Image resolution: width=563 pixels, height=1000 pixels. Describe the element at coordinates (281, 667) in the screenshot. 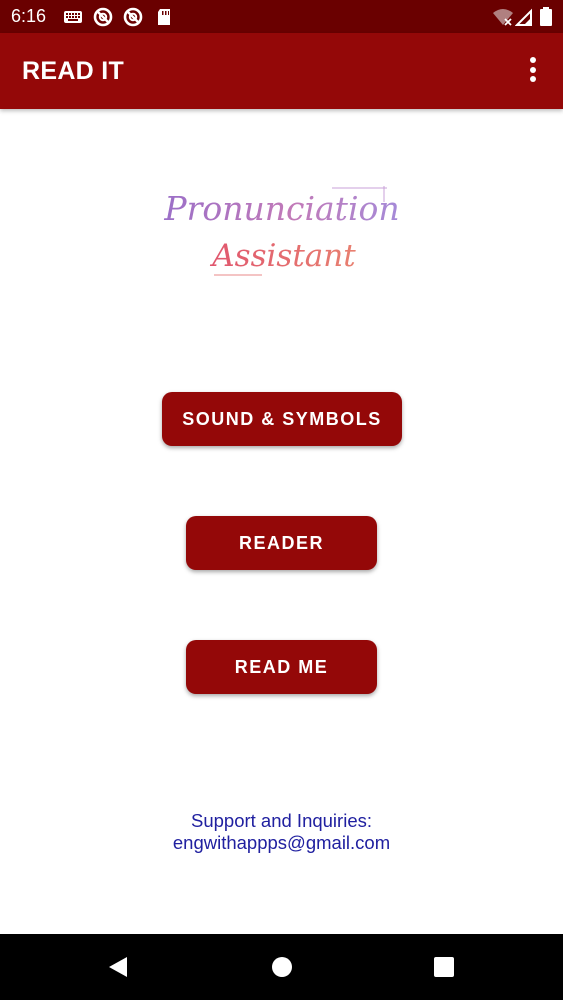

I see `read-me-button: READ ME` at that location.